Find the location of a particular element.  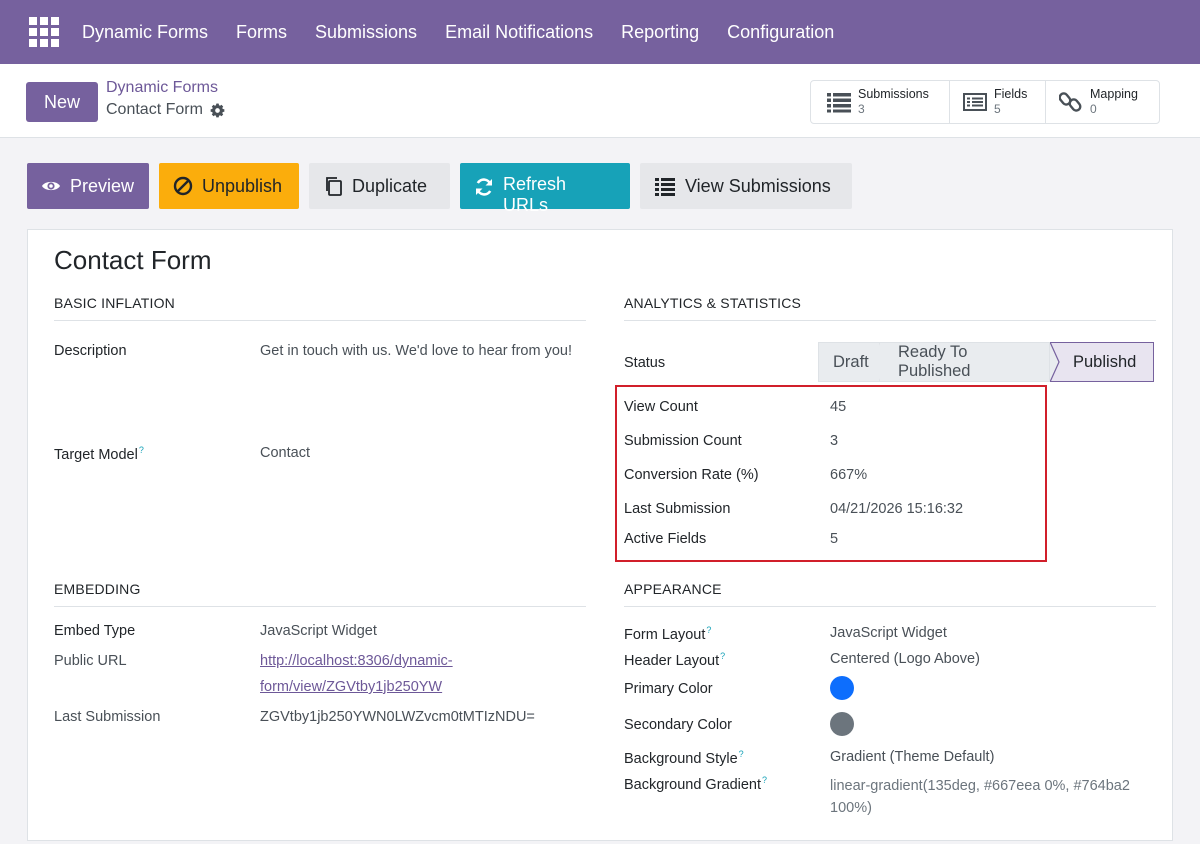

stage-ready-label: Ready To Published is located at coordinates (934, 361).